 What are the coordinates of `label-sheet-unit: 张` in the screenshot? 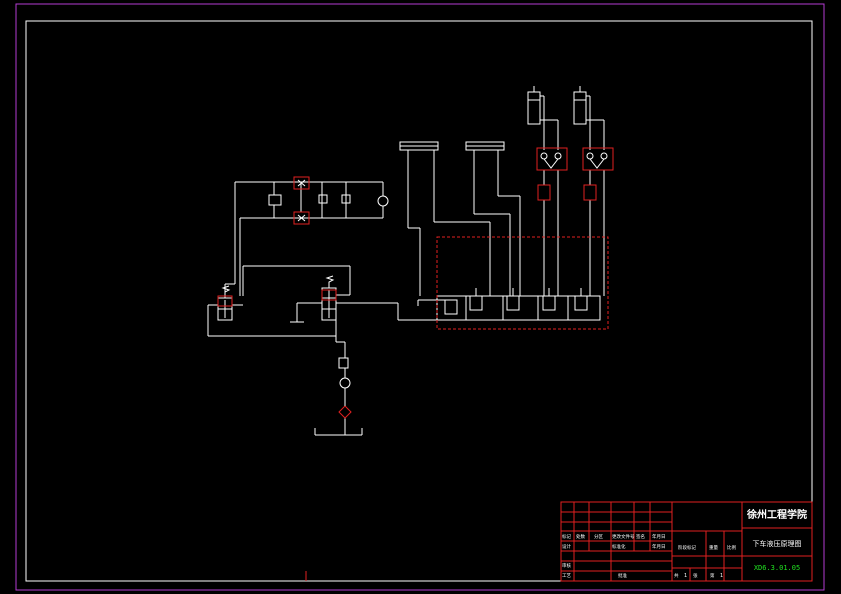 It's located at (695, 575).